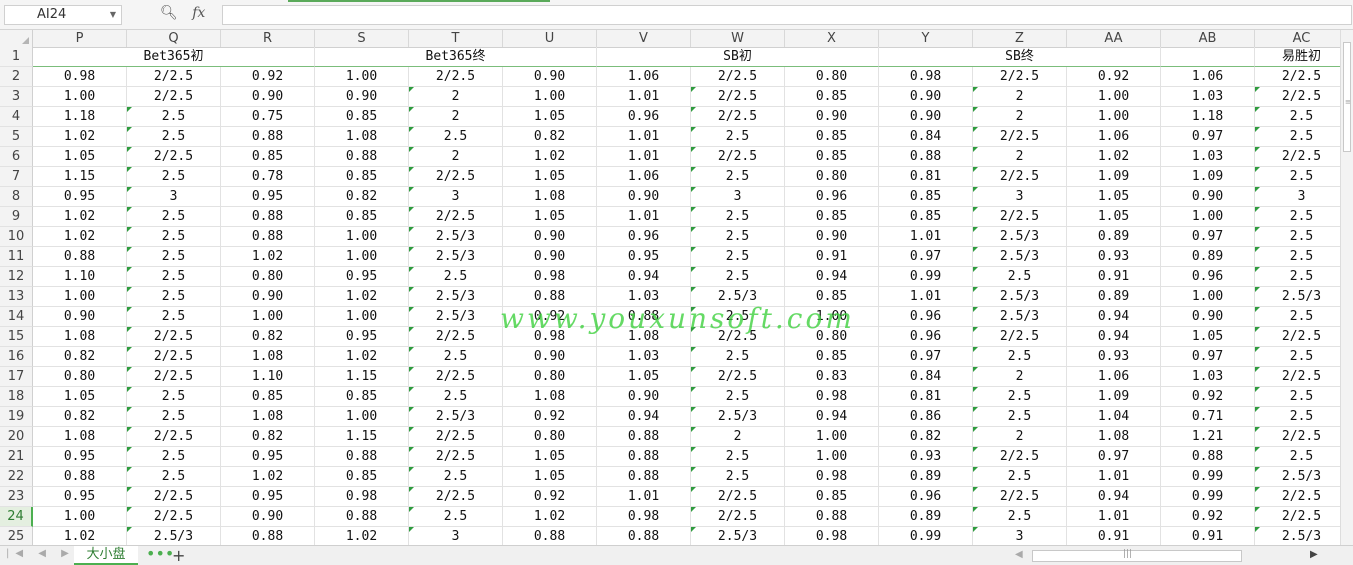 This screenshot has width=1353, height=565. Describe the element at coordinates (456, 38) in the screenshot. I see `column-header-t: T` at that location.